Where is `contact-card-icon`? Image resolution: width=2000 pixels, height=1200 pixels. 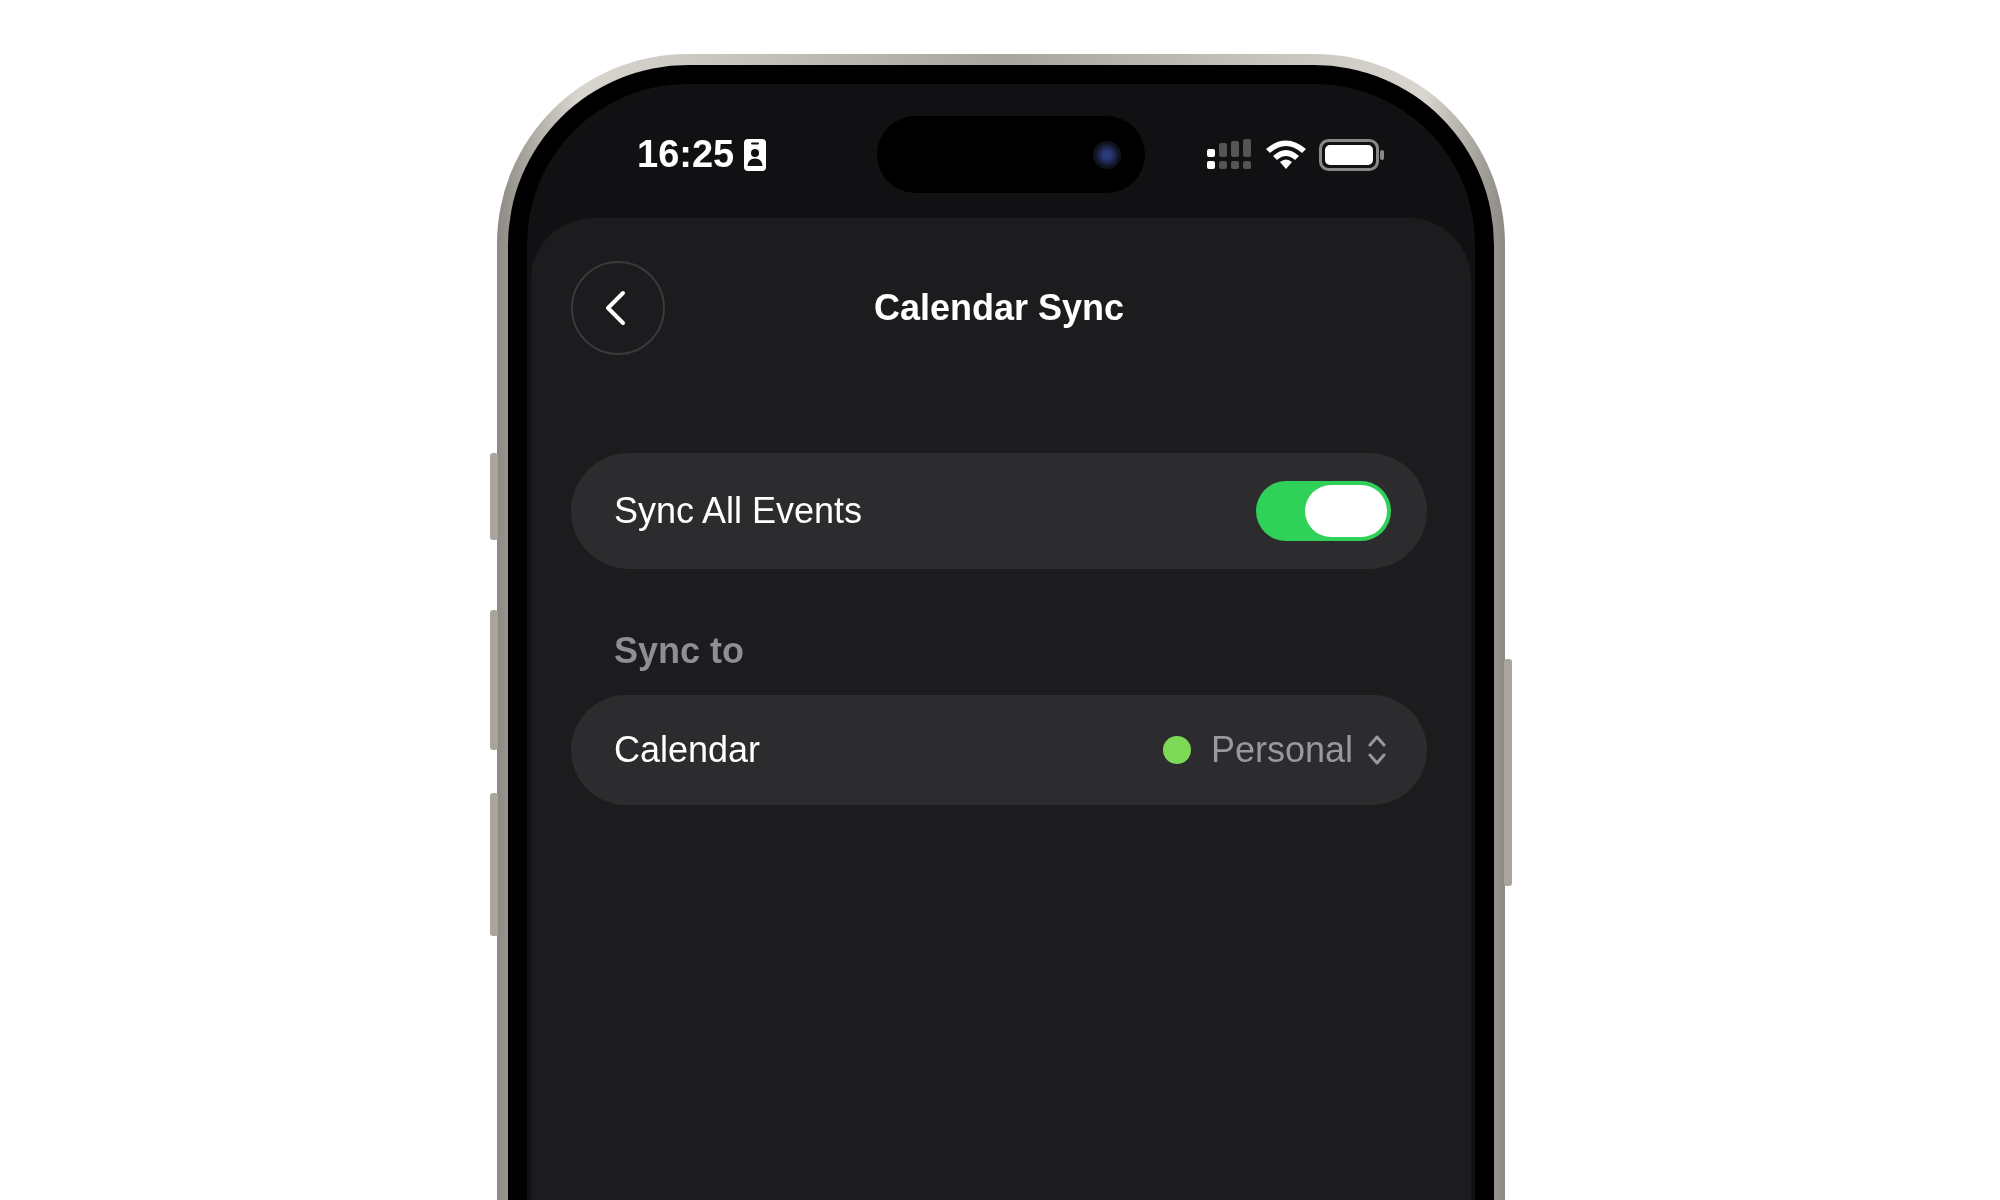
contact-card-icon is located at coordinates (755, 154).